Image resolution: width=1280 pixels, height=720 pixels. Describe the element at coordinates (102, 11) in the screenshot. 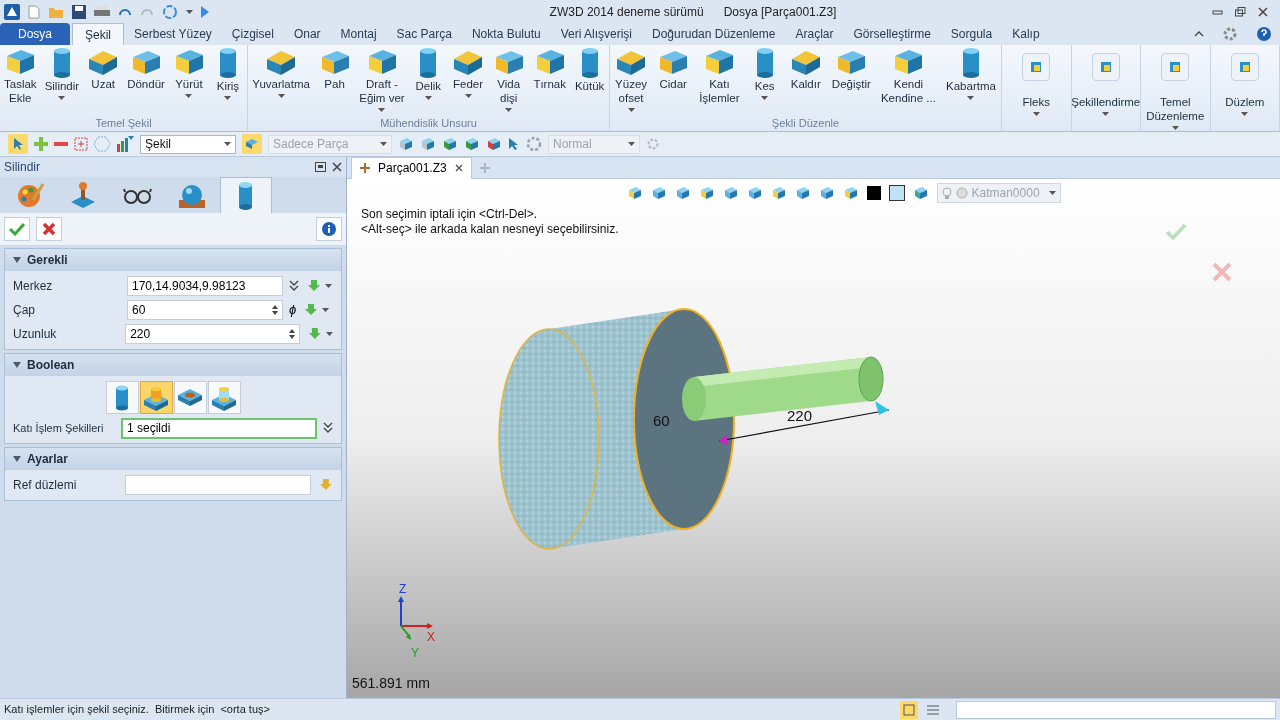

I see `print-icon` at that location.